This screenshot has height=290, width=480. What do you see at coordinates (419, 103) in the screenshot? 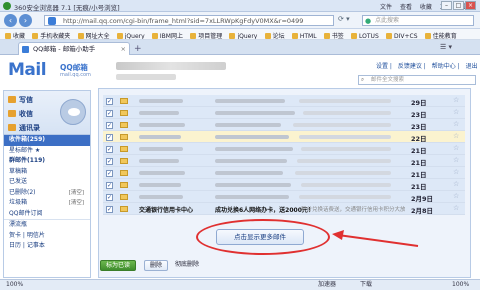
I see `mail-date: 29日` at bounding box center [419, 103].